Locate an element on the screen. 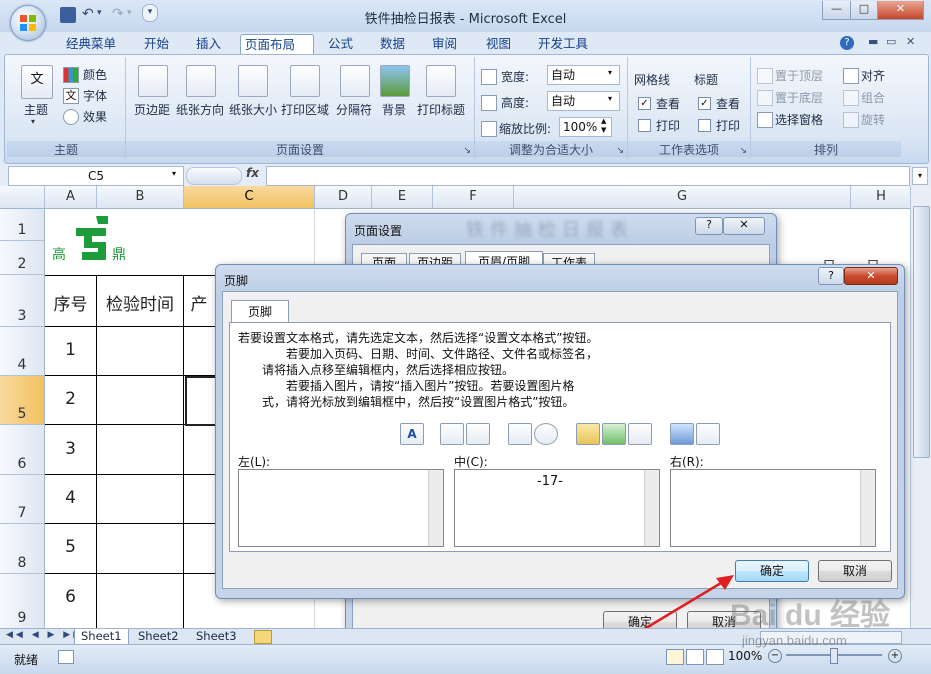 The image size is (931, 674). cell-seq: 4 is located at coordinates (70, 498).